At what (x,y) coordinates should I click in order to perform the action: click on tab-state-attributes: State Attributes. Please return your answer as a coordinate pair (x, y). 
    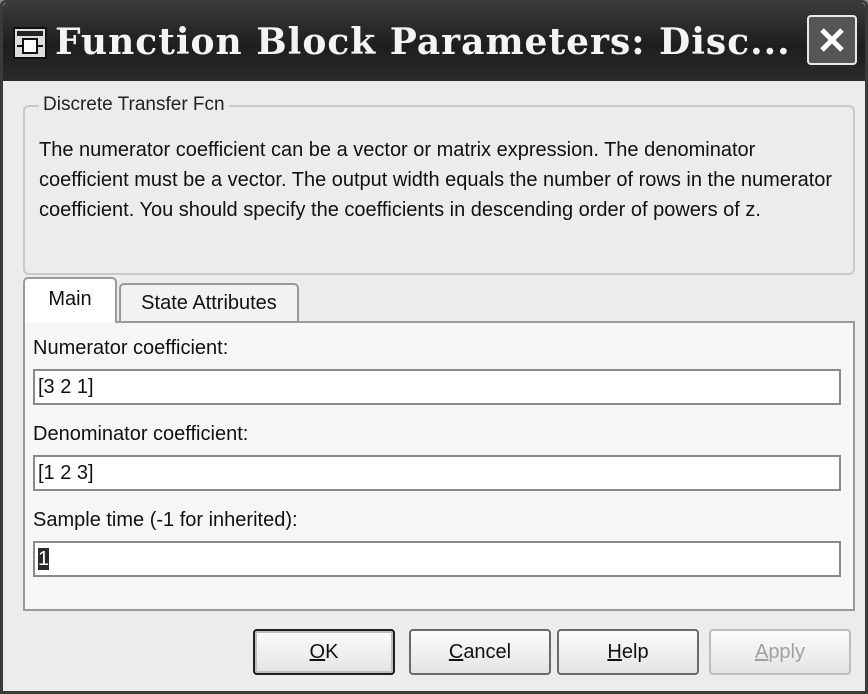
    Looking at the image, I should click on (209, 303).